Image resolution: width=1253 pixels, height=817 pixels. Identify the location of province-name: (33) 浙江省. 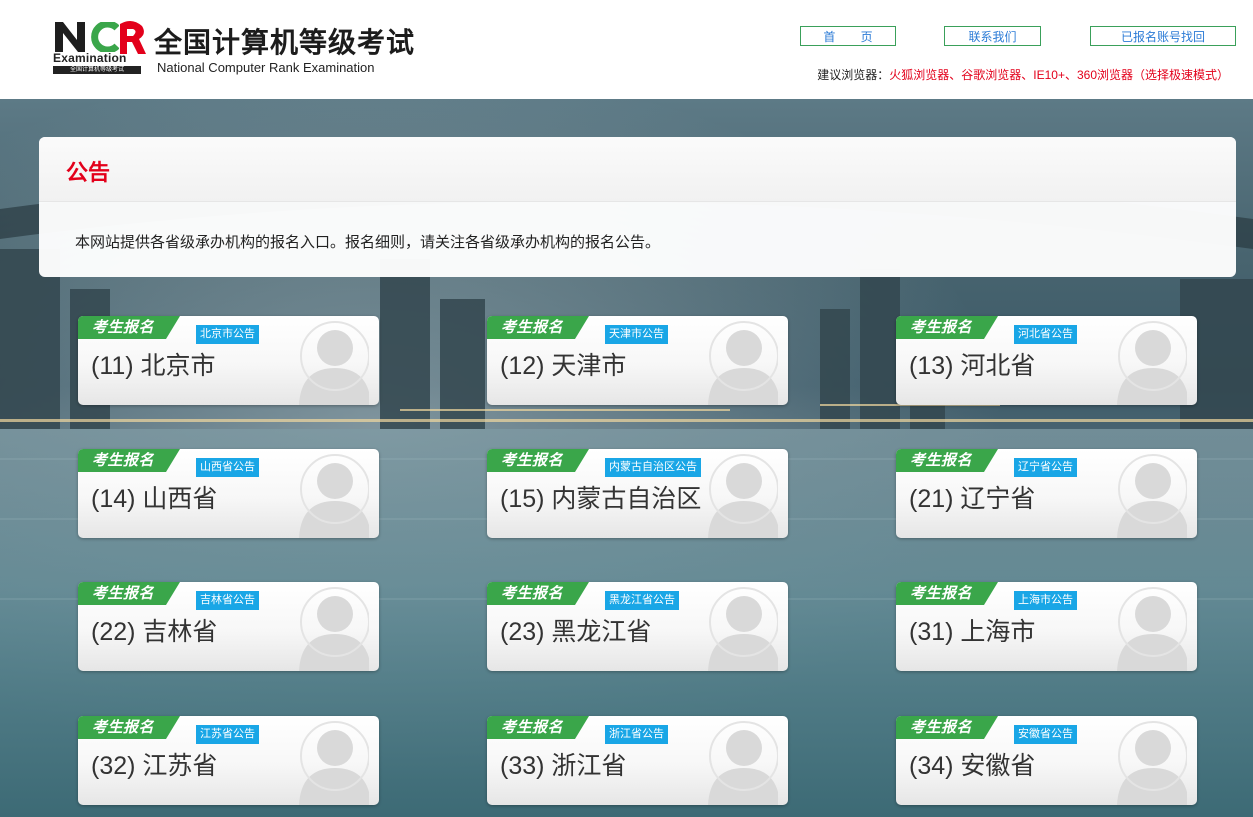
(563, 766).